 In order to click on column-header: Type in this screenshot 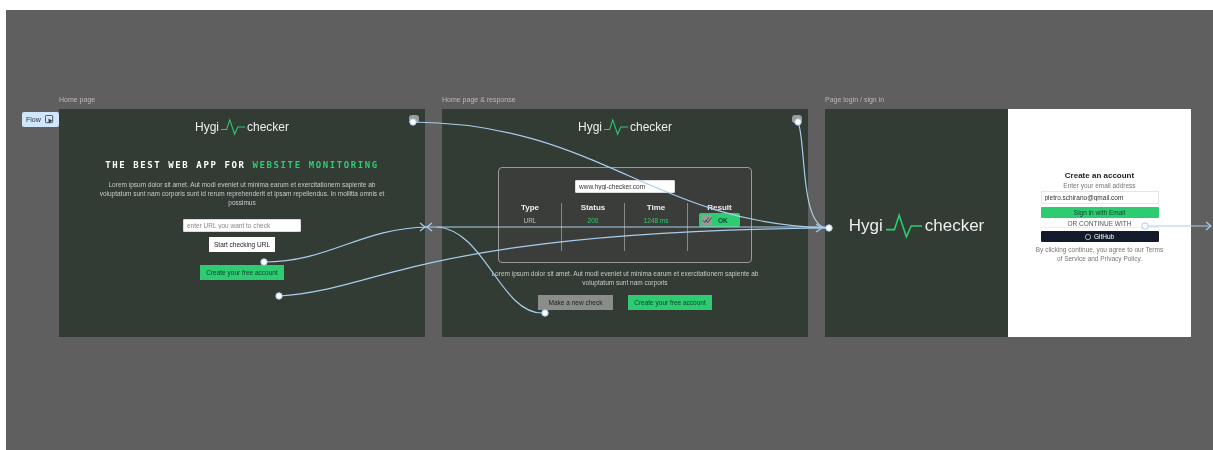, I will do `click(530, 209)`.